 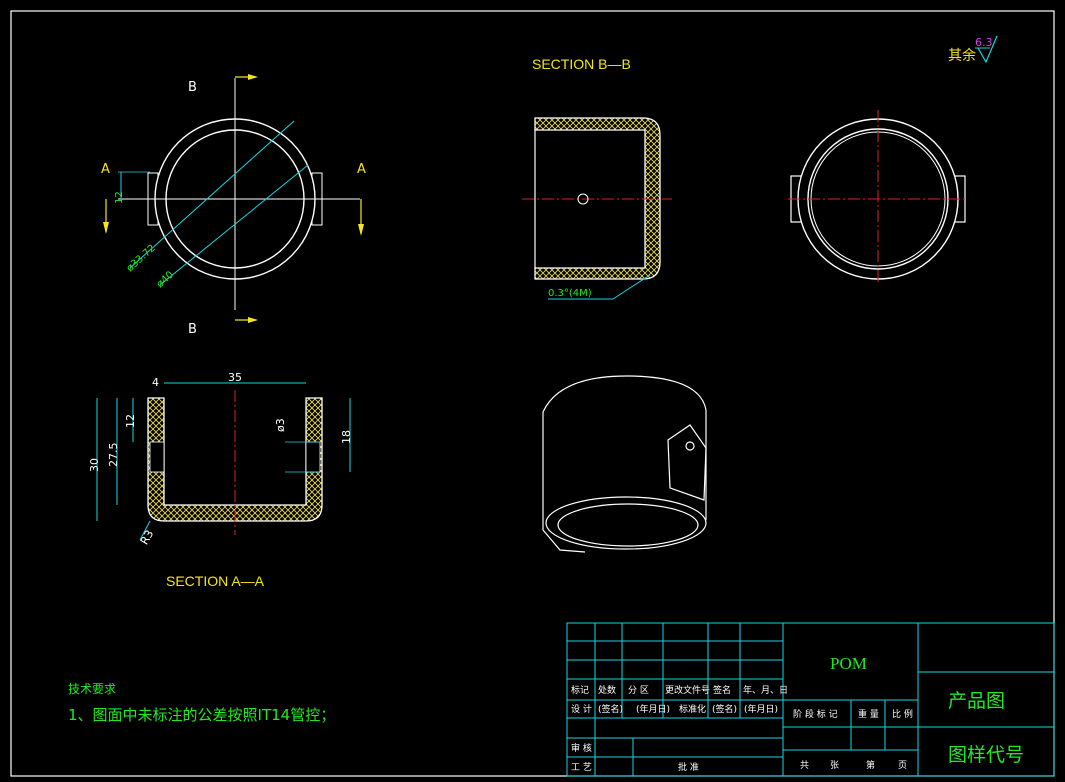 I want to click on dim-30: 30, so click(x=94, y=465).